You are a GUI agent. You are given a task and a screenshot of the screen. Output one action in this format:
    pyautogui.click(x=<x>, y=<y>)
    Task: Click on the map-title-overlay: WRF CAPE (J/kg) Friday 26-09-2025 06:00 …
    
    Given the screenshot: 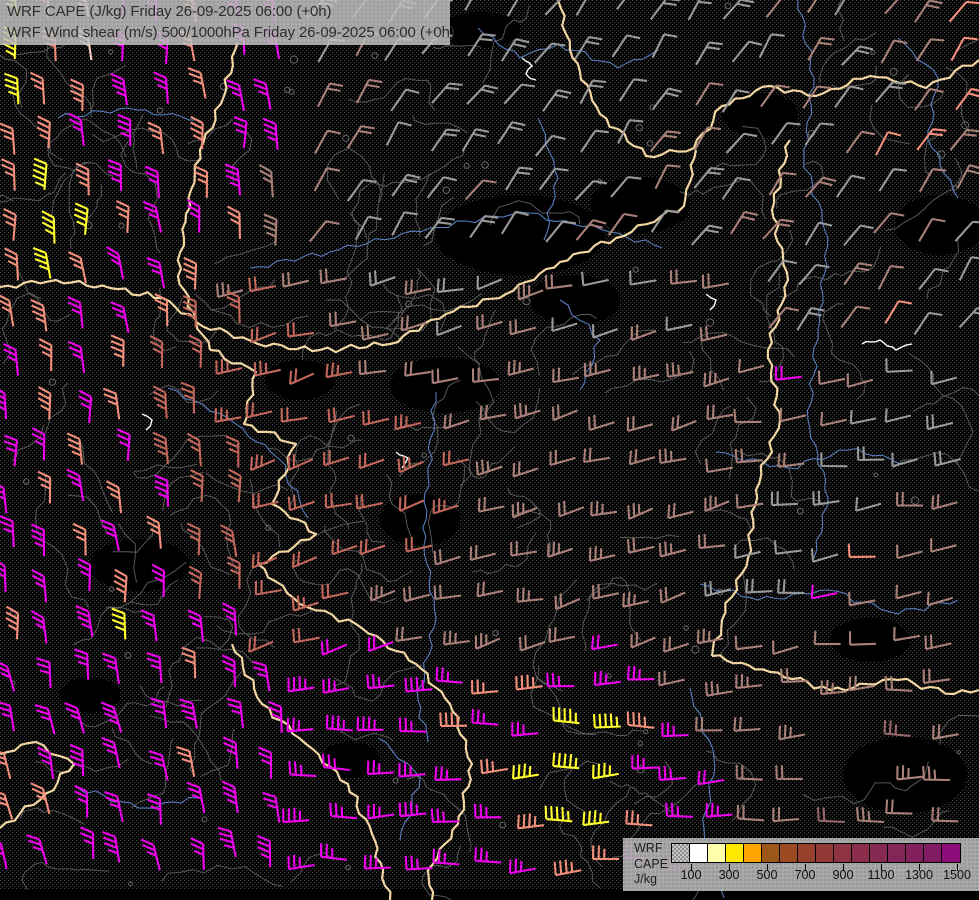 What is the action you would take?
    pyautogui.click(x=227, y=22)
    